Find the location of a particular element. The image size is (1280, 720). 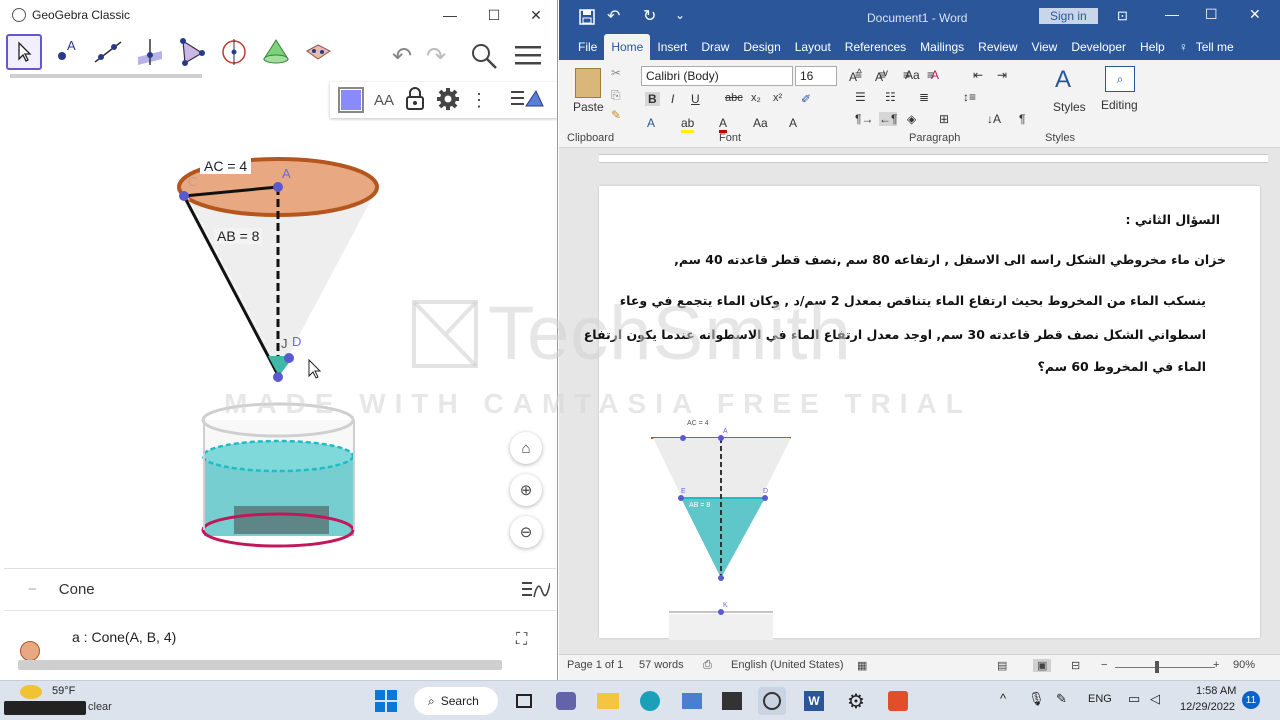

file-explorer-icon is located at coordinates (608, 701).